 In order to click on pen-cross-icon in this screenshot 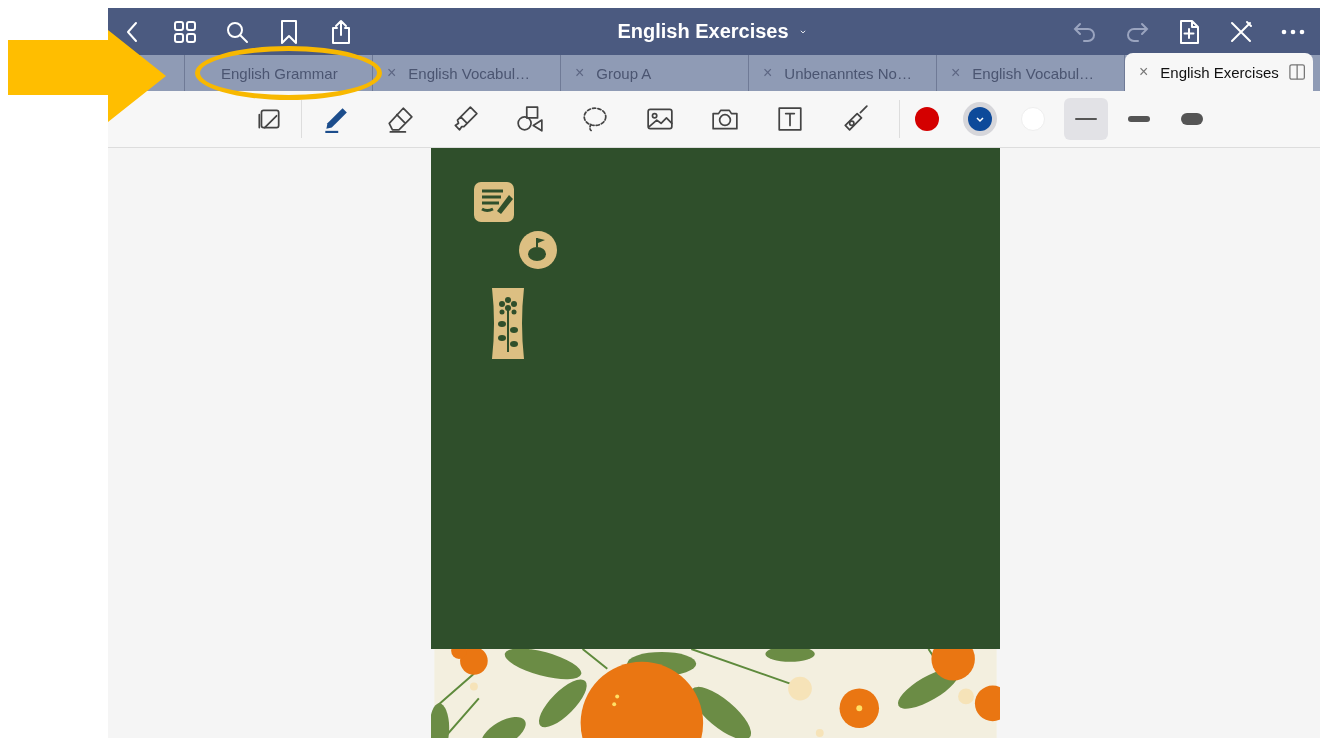, I will do `click(1241, 31)`.